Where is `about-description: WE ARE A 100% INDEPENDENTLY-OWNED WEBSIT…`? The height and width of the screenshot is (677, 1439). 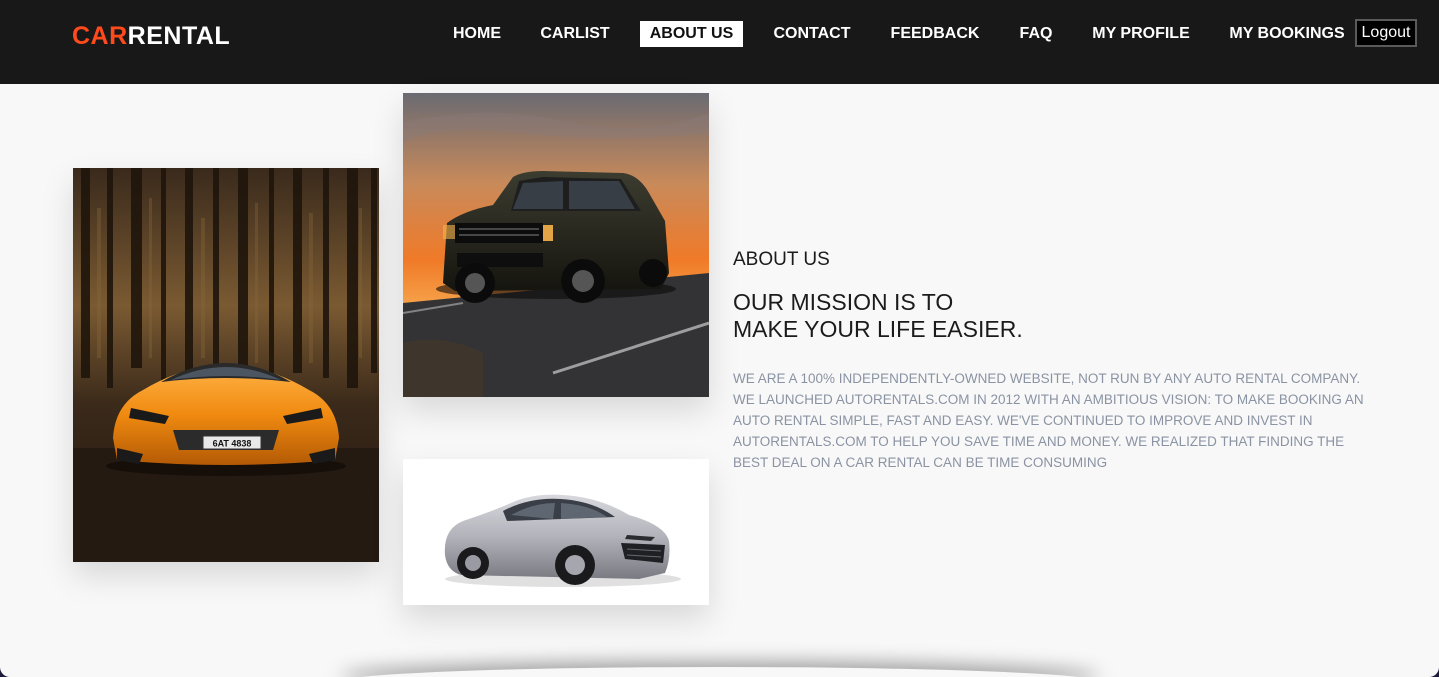 about-description: WE ARE A 100% INDEPENDENTLY-OWNED WEBSIT… is located at coordinates (1048, 420).